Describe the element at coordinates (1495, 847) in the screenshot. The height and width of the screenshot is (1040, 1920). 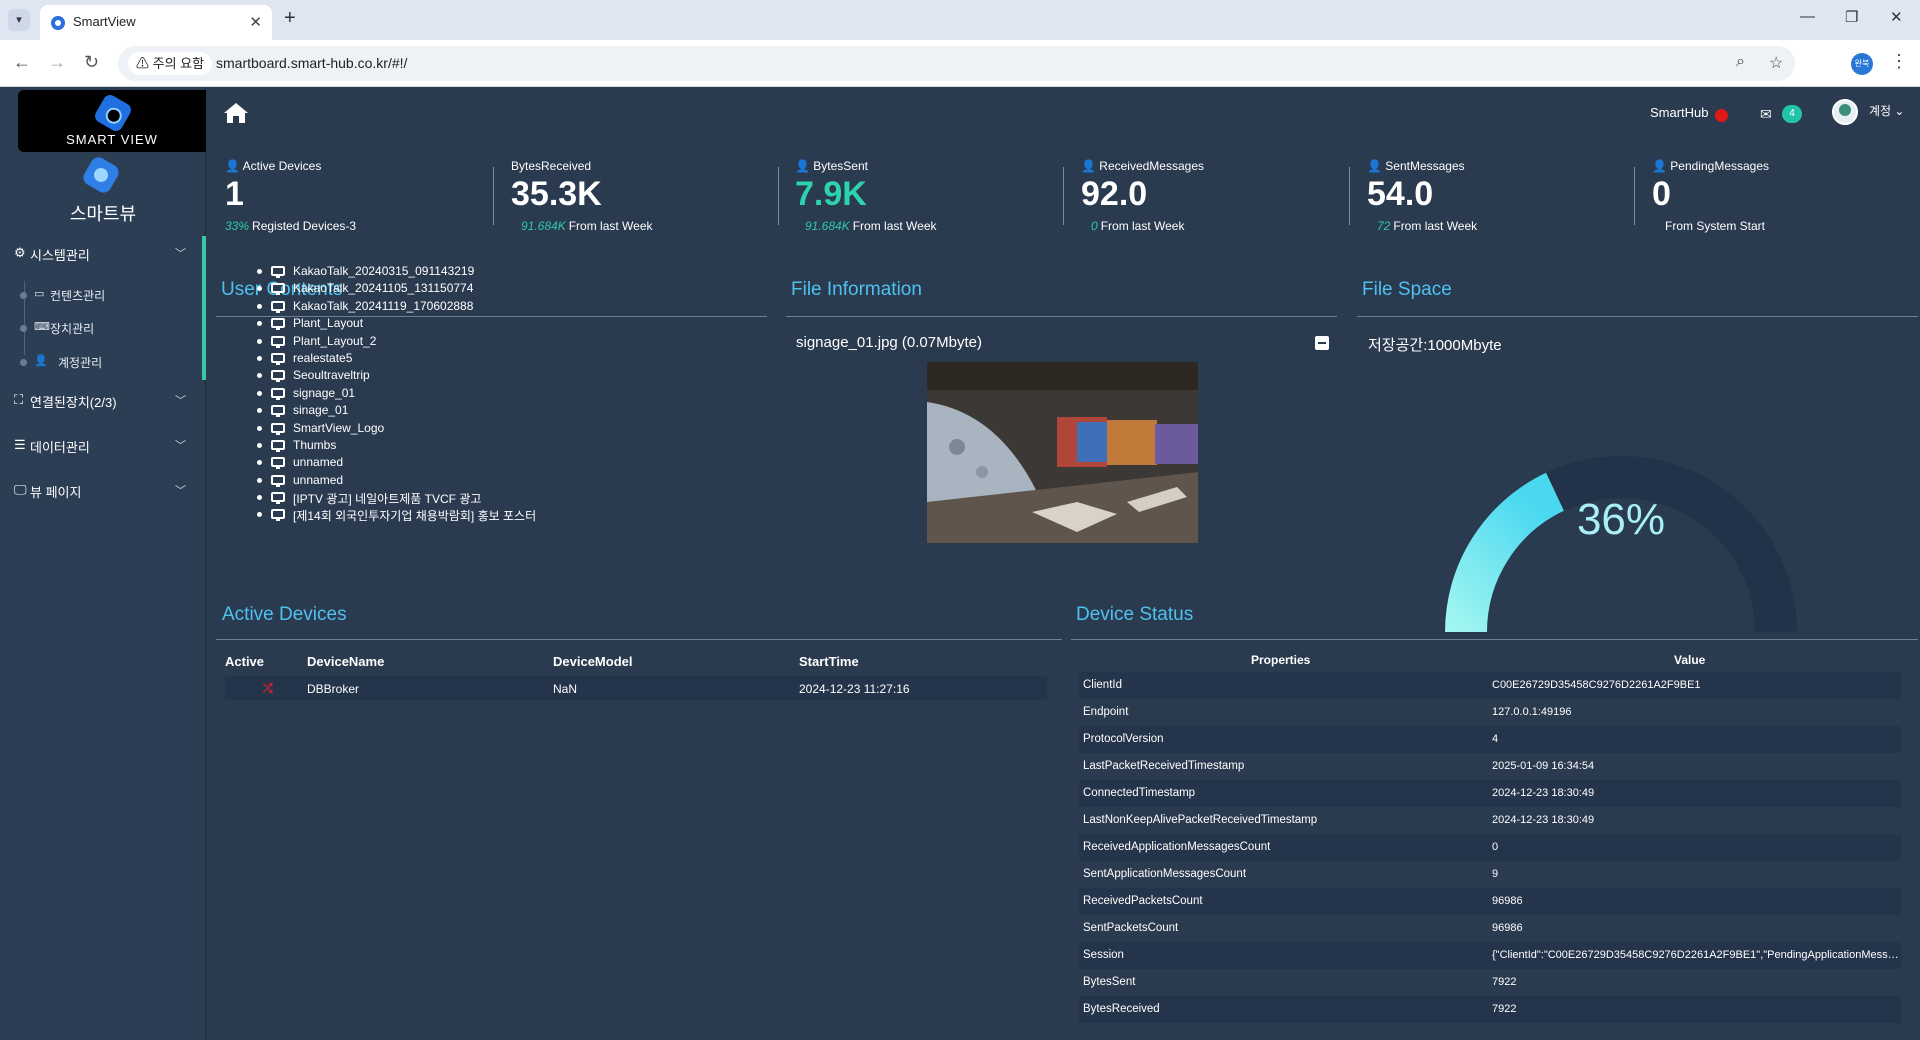
I see `property-value: 0` at that location.